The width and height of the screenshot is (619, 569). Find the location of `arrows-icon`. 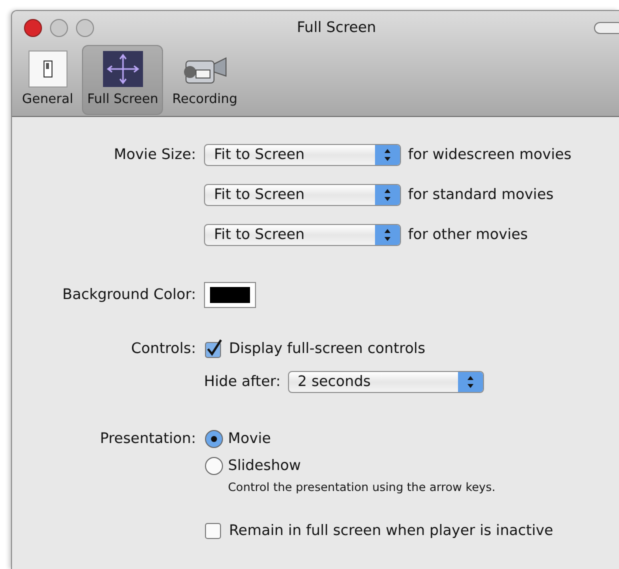

arrows-icon is located at coordinates (122, 69).